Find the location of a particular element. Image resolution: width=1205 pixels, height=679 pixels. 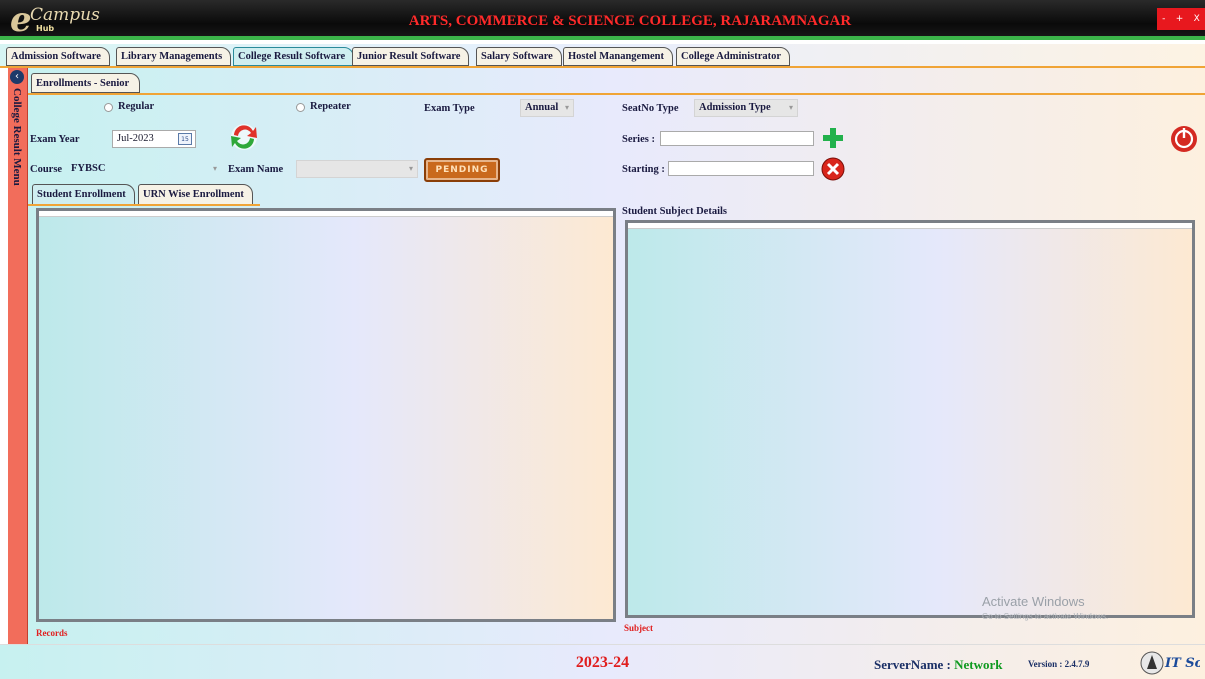

close-window-button: X is located at coordinates (1197, 19).